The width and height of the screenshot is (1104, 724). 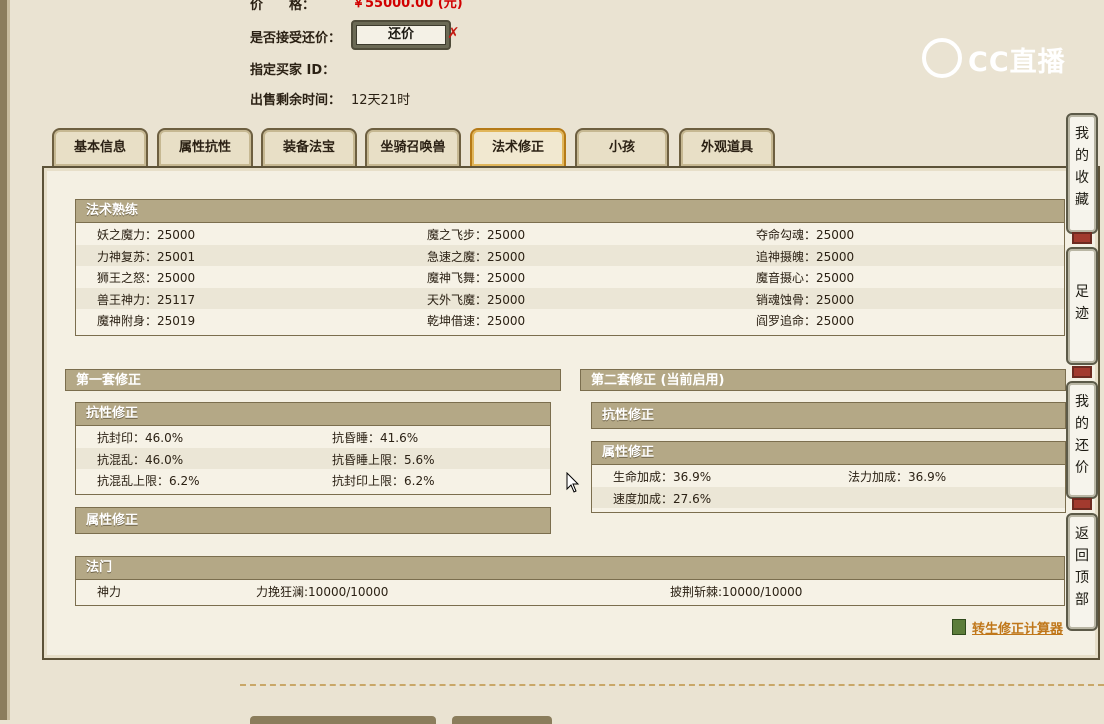 I want to click on mastery-cell: 夺命勾魂：25000, so click(x=805, y=235).